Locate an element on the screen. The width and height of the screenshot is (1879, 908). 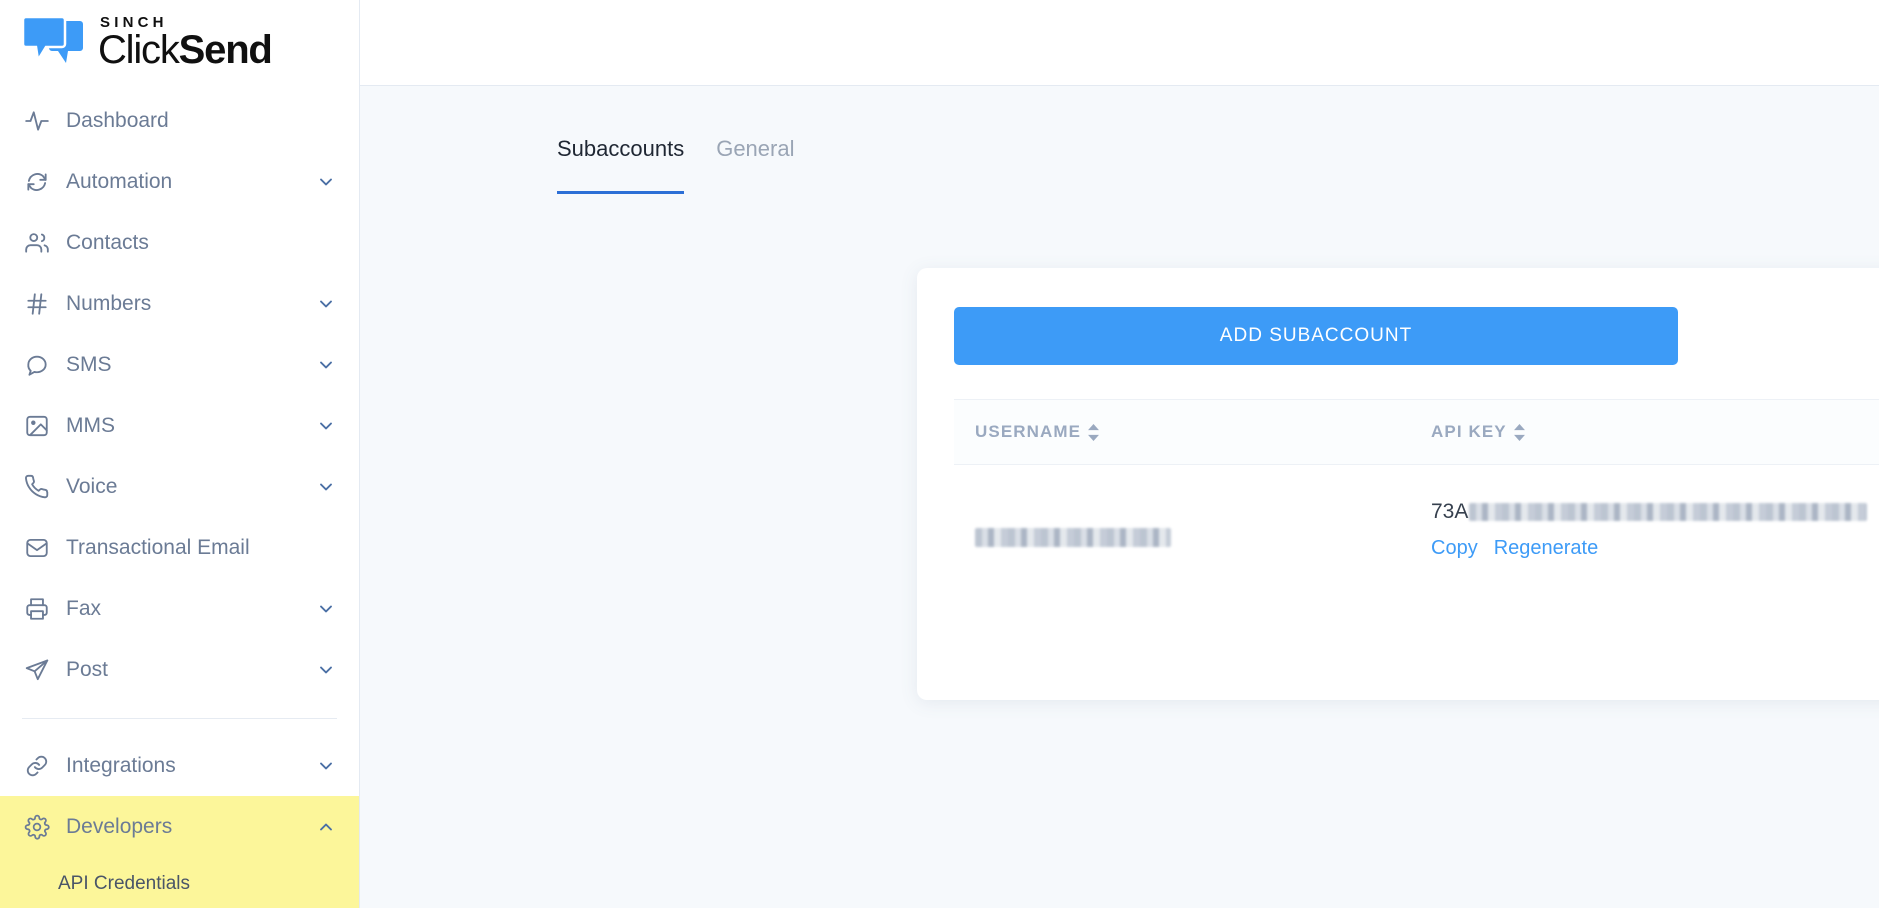
table-header-row: USERNAME API KEY is located at coordinates (1416, 432).